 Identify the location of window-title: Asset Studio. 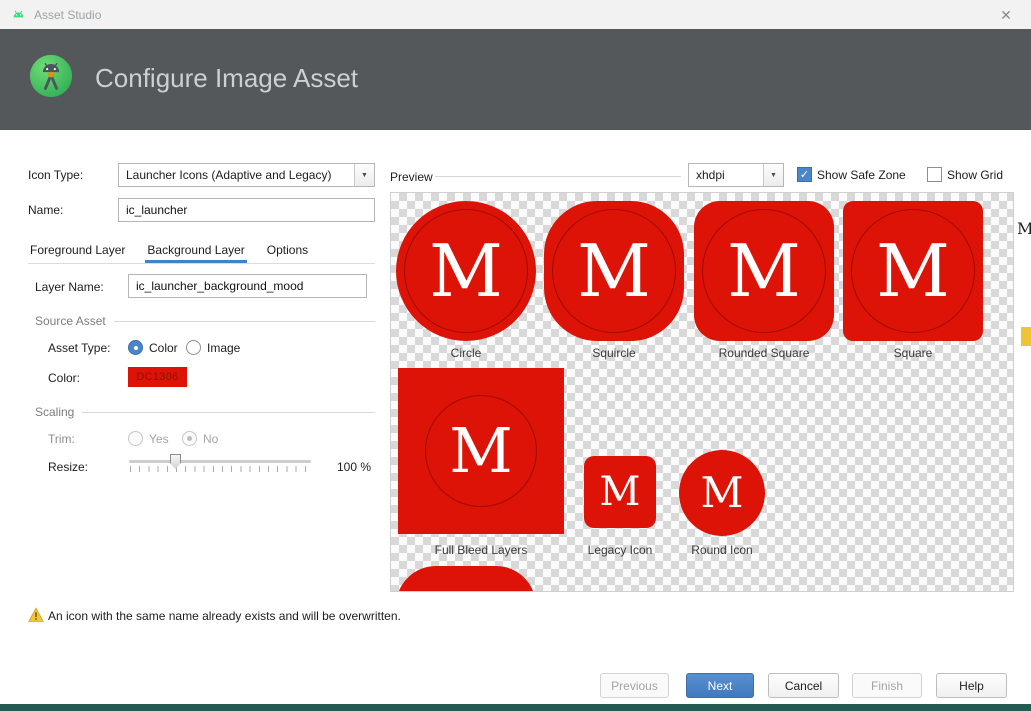
(68, 15).